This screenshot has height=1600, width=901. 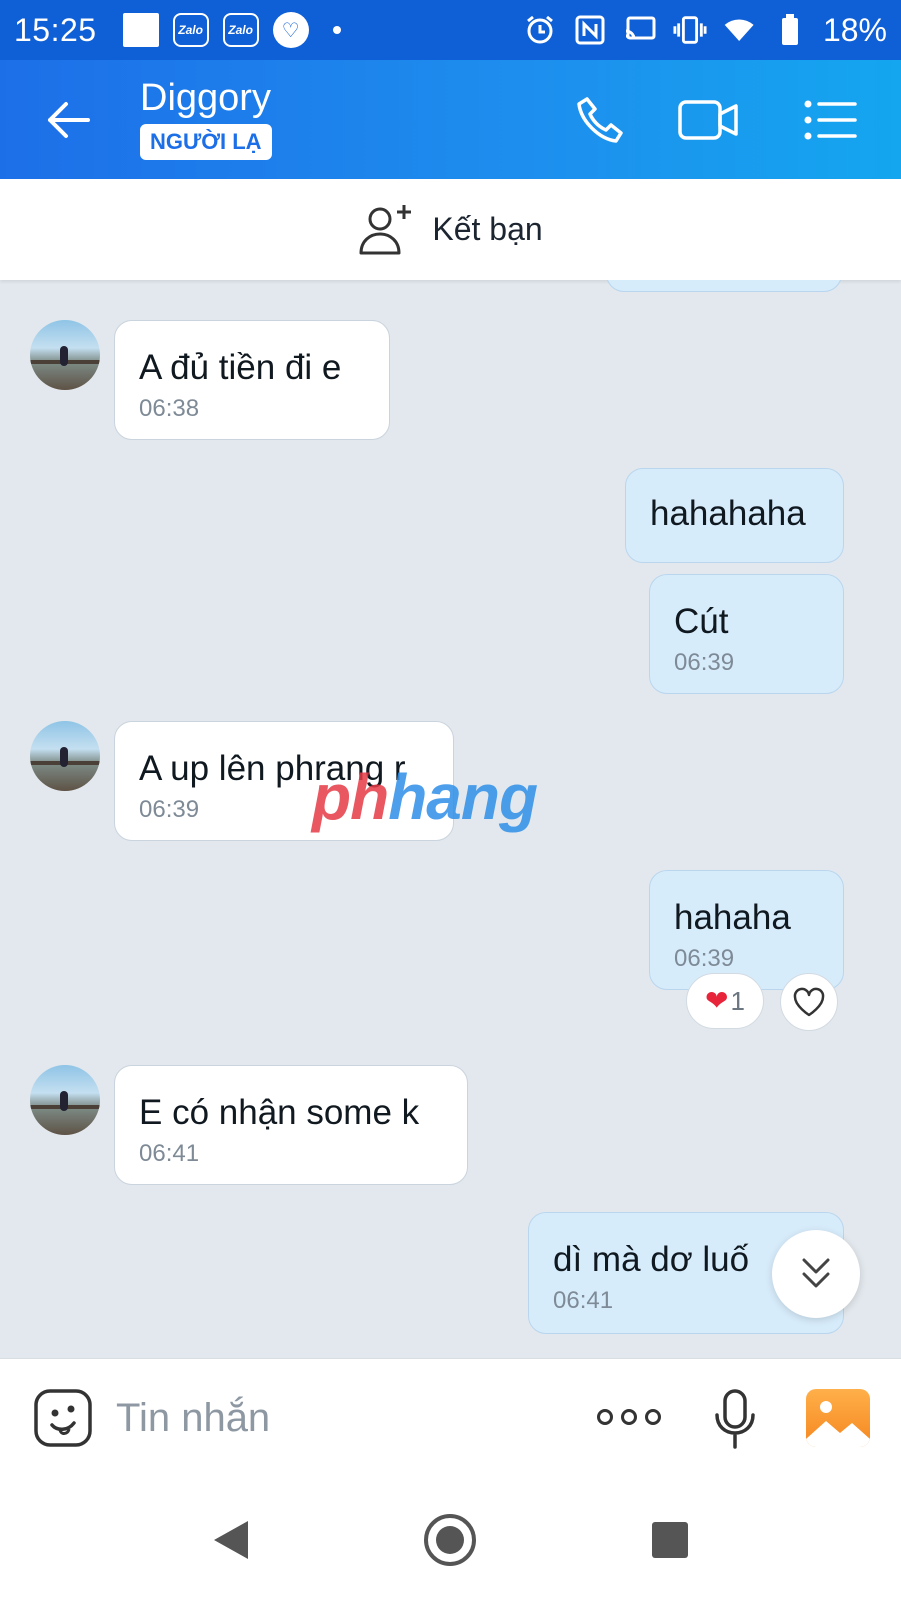 I want to click on nav-recents-button, so click(x=670, y=1540).